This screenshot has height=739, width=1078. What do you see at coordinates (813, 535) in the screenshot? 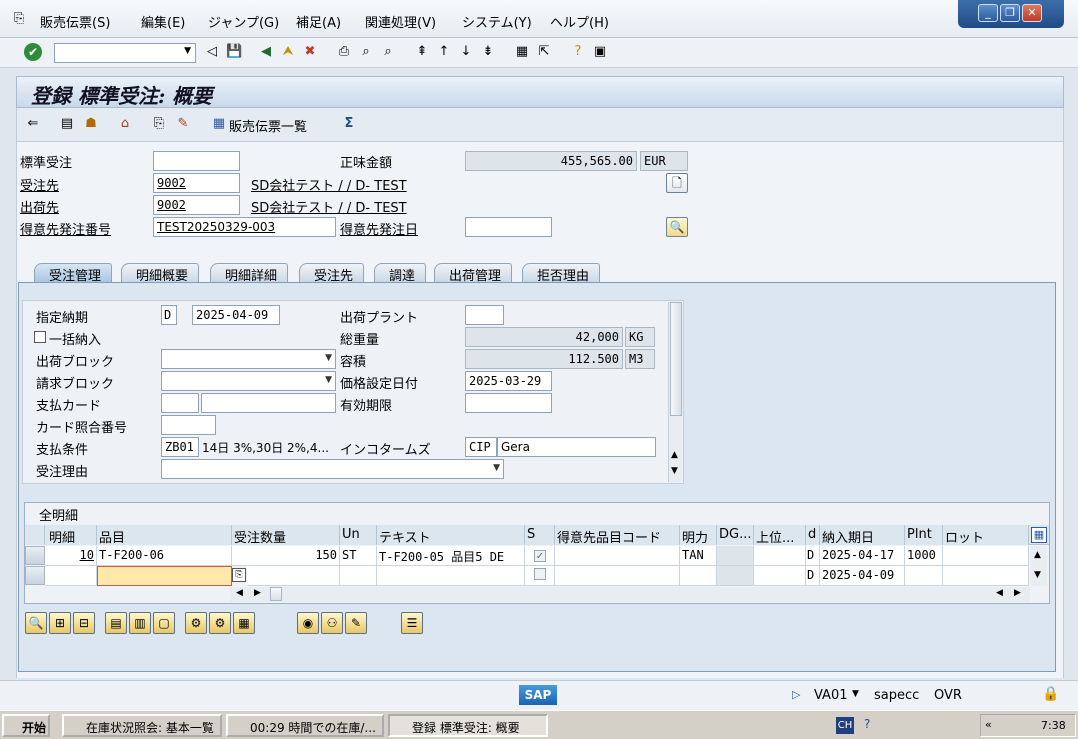
I see `col-d: d` at bounding box center [813, 535].